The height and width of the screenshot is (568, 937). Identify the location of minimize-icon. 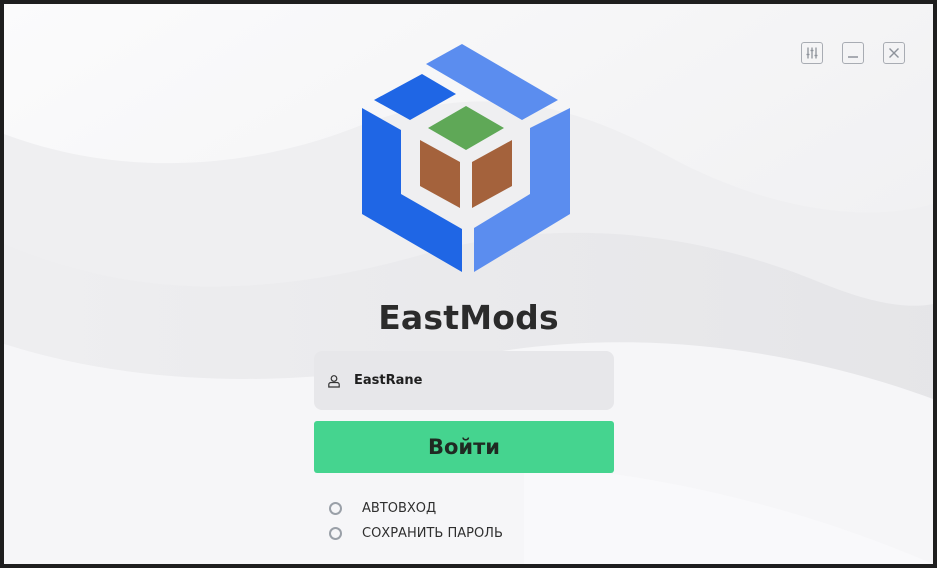
(853, 53).